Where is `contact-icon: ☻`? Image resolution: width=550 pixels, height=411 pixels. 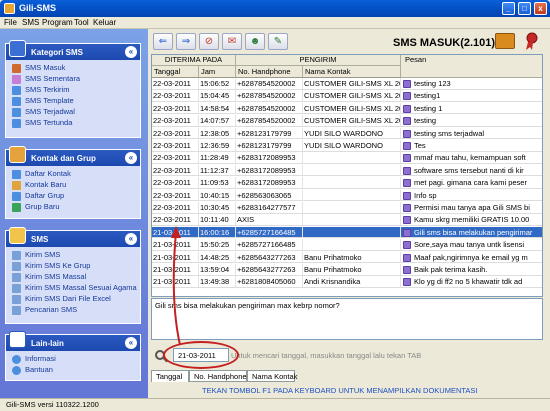 contact-icon: ☻ is located at coordinates (255, 41).